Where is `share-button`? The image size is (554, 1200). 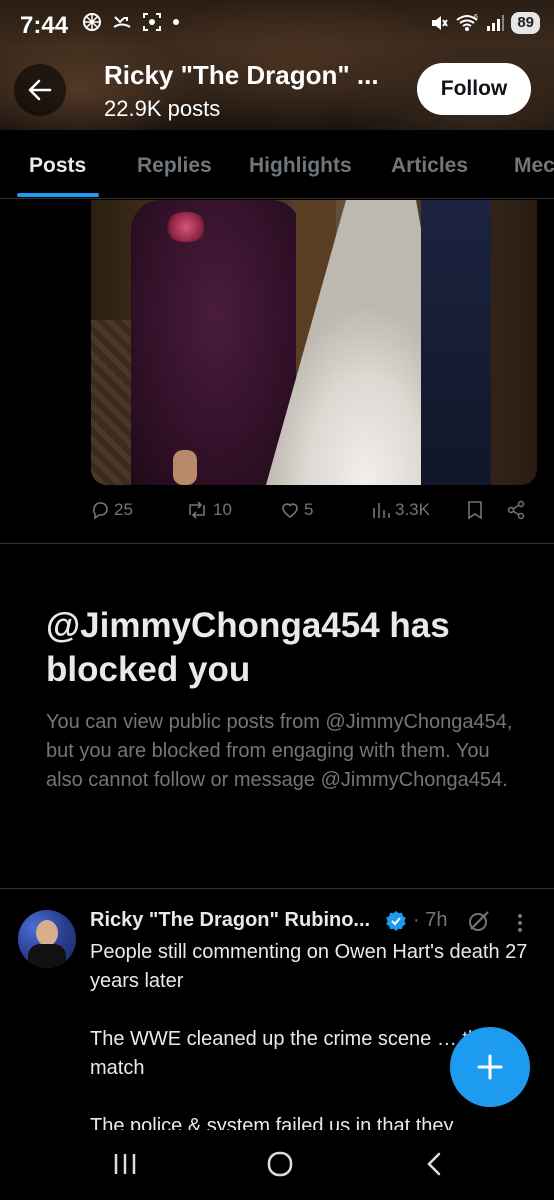 share-button is located at coordinates (516, 510).